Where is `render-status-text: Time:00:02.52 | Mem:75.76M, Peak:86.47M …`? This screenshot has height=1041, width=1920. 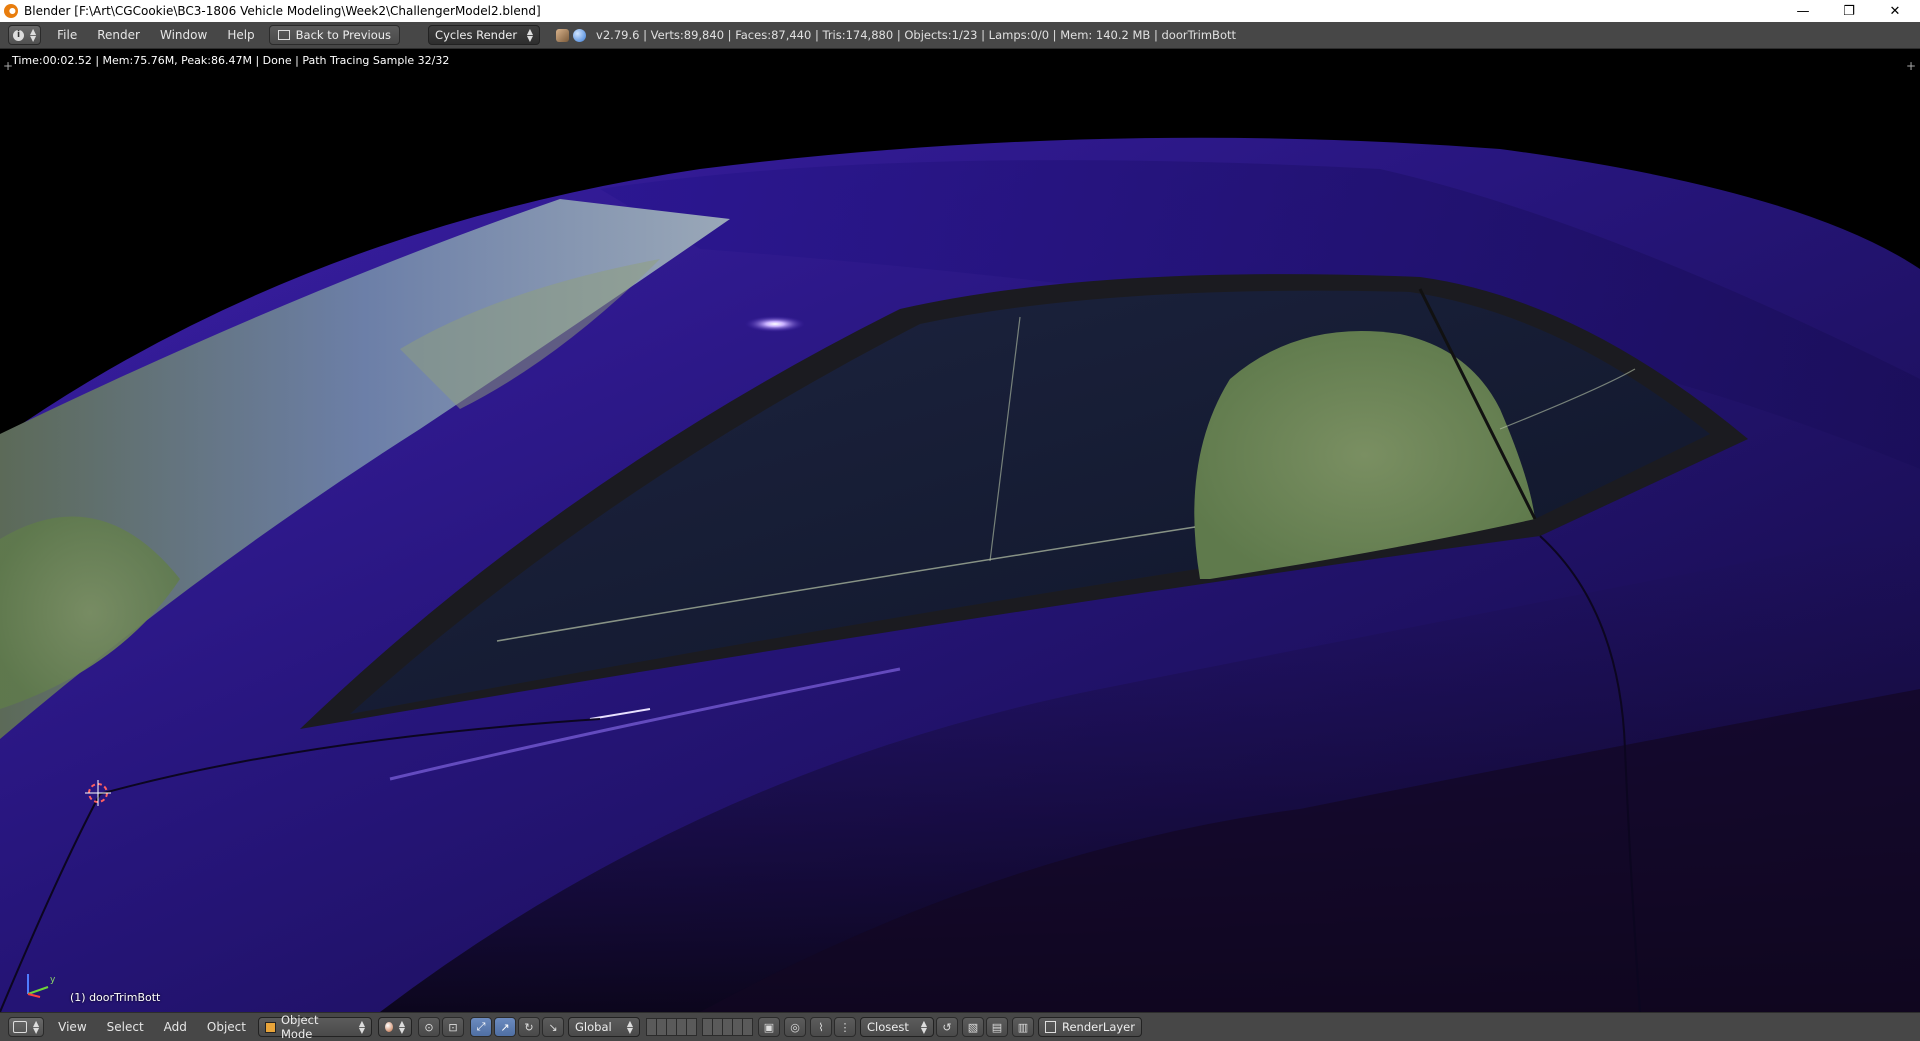
render-status-text: Time:00:02.52 | Mem:75.76M, Peak:86.47M … is located at coordinates (231, 60).